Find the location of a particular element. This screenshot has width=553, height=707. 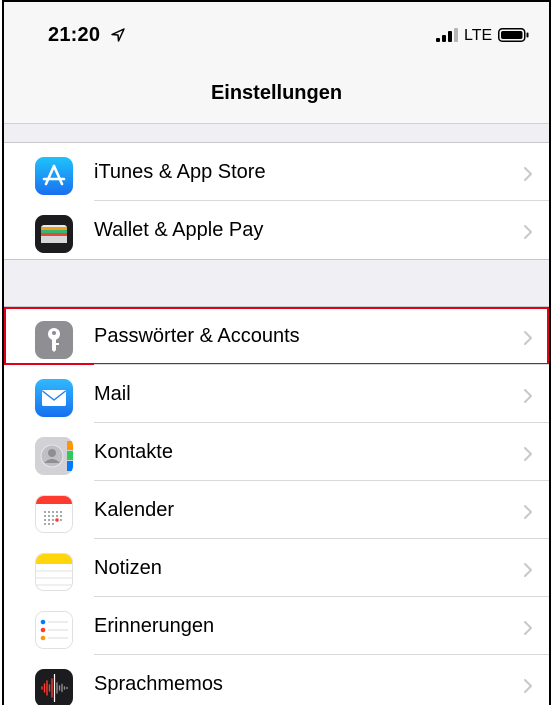

status-time: 21:20 is located at coordinates (74, 35).